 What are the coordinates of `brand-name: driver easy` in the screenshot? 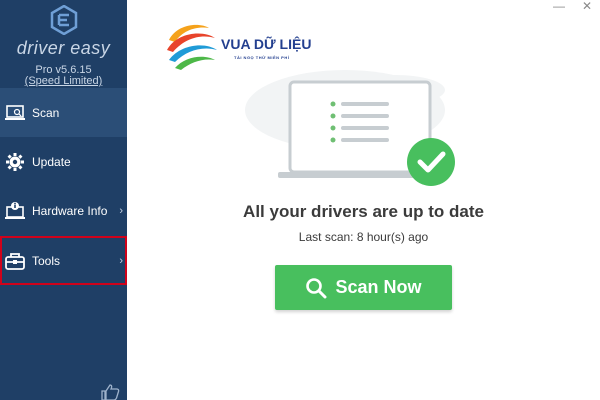 It's located at (63, 48).